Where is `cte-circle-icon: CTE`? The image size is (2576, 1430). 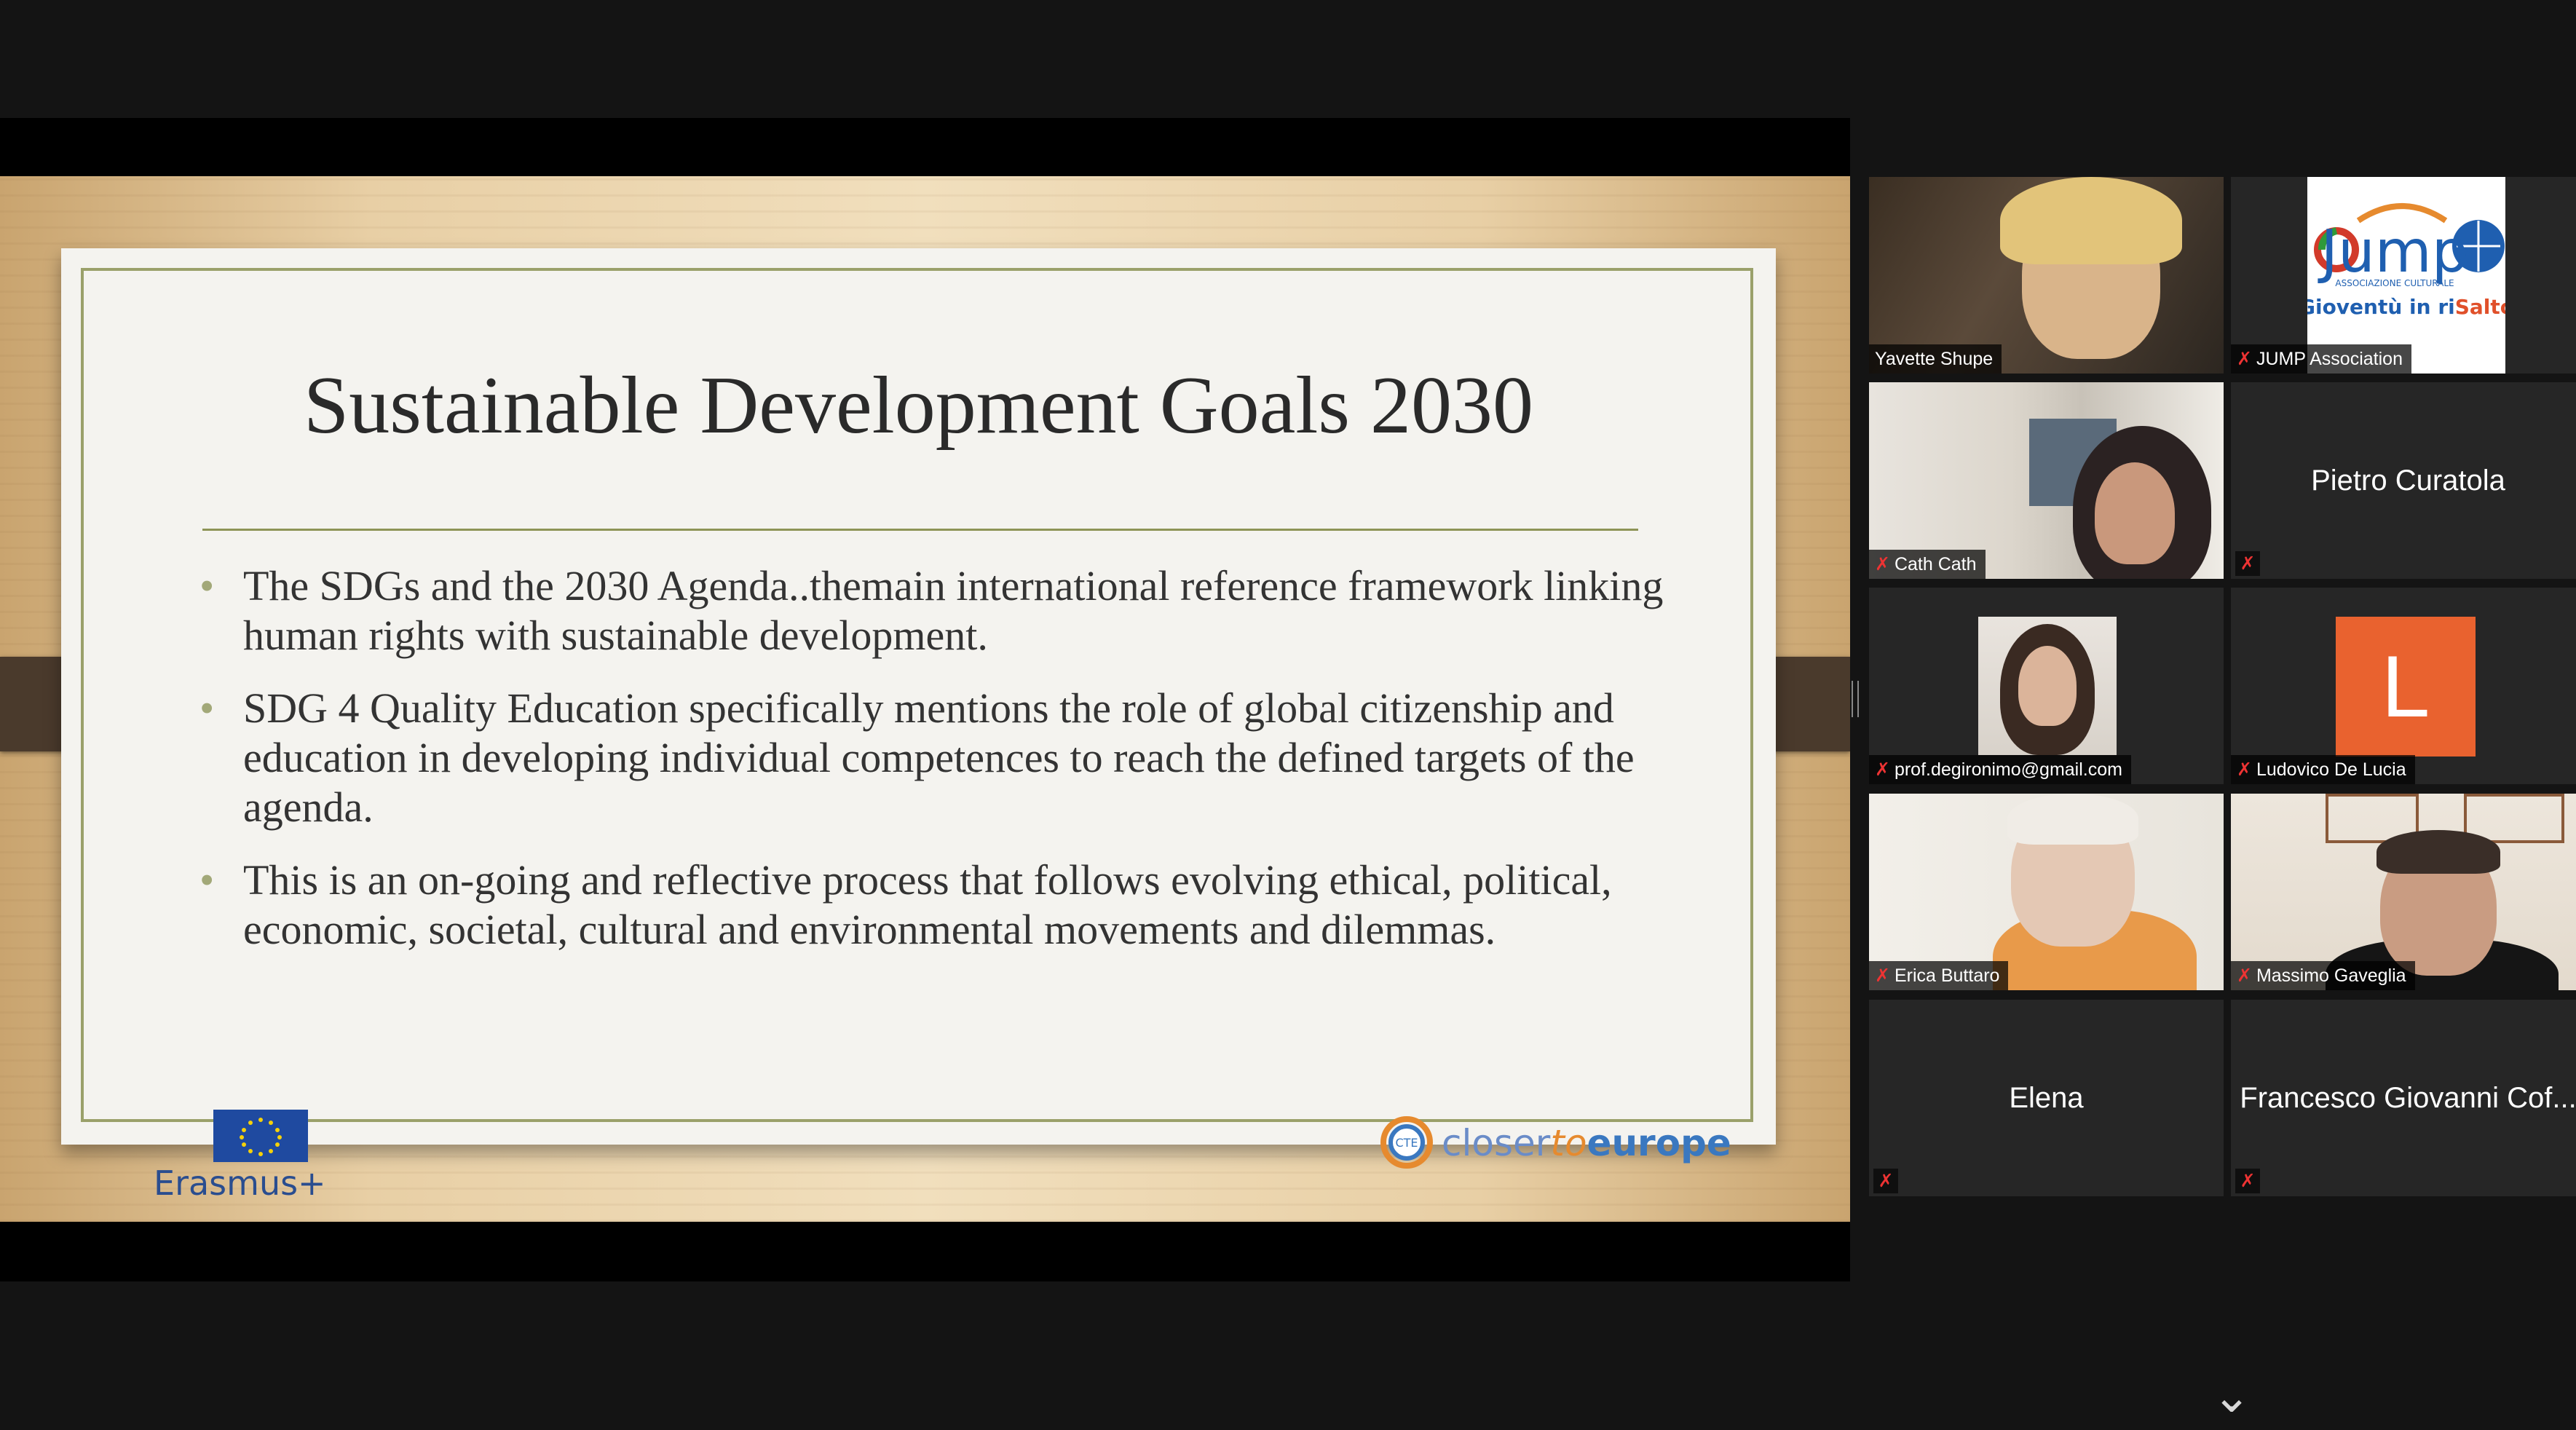 cte-circle-icon: CTE is located at coordinates (1407, 1142).